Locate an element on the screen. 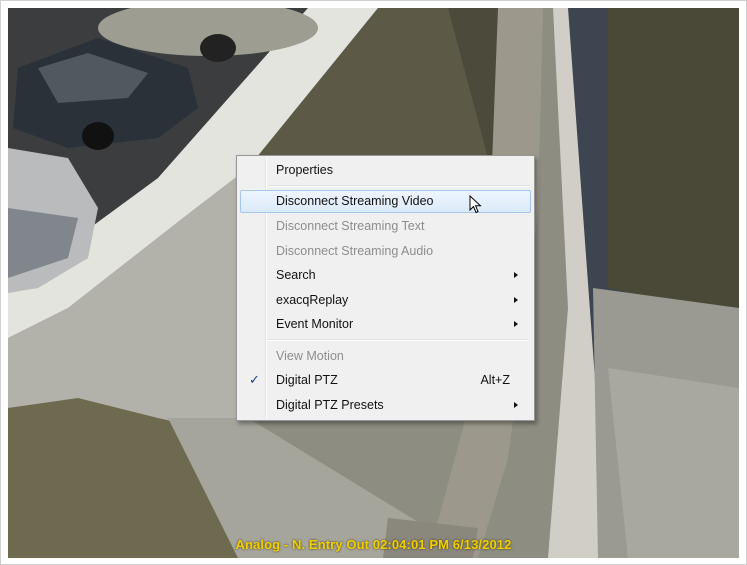 This screenshot has height=565, width=747. mouse-pointer-icon is located at coordinates (475, 207).